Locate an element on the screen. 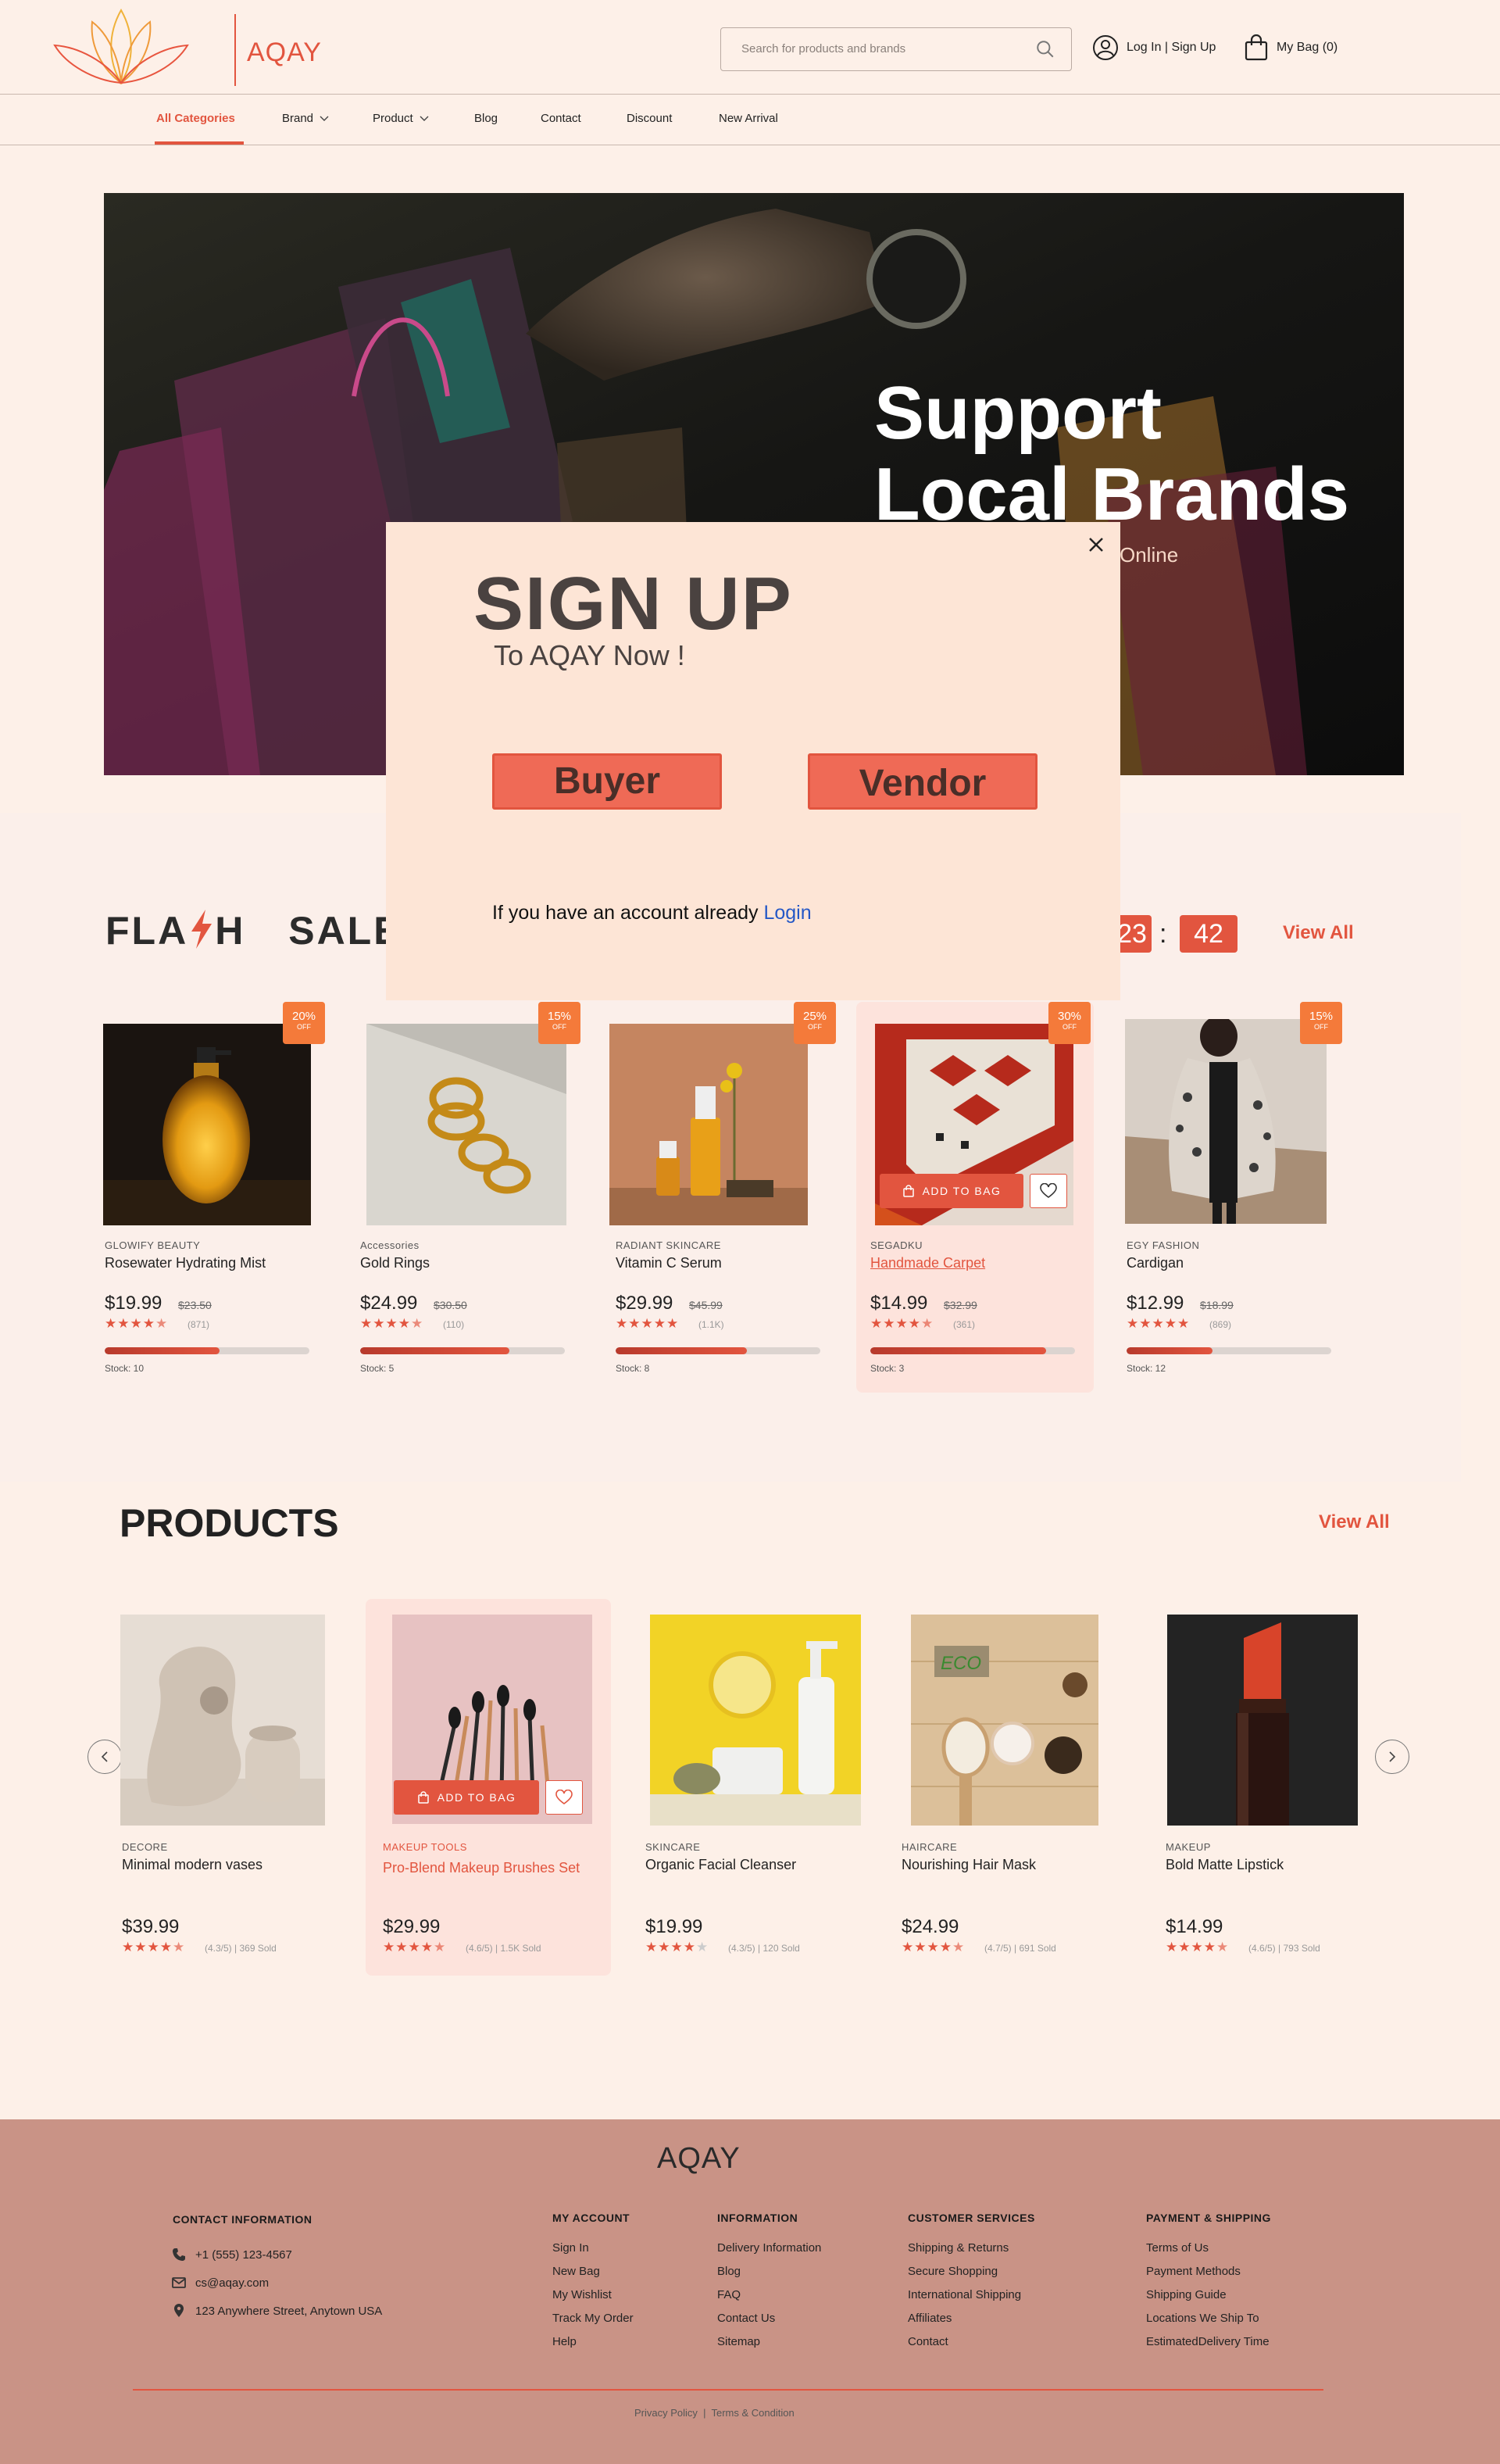 The height and width of the screenshot is (2464, 1500). brand-logo: AQAY is located at coordinates (184, 46).